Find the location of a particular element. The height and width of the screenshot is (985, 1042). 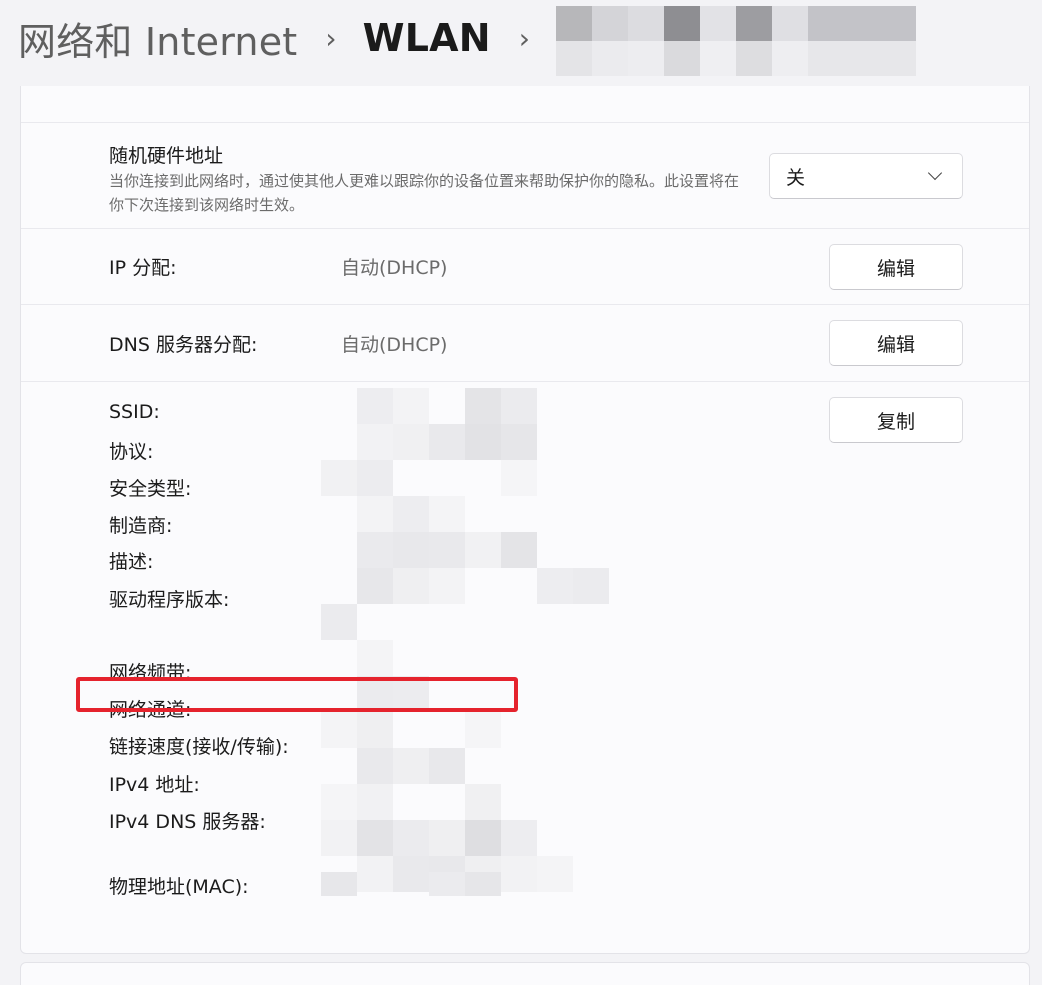

random-hardware-address-title: 随机硬件地址 is located at coordinates (166, 156).